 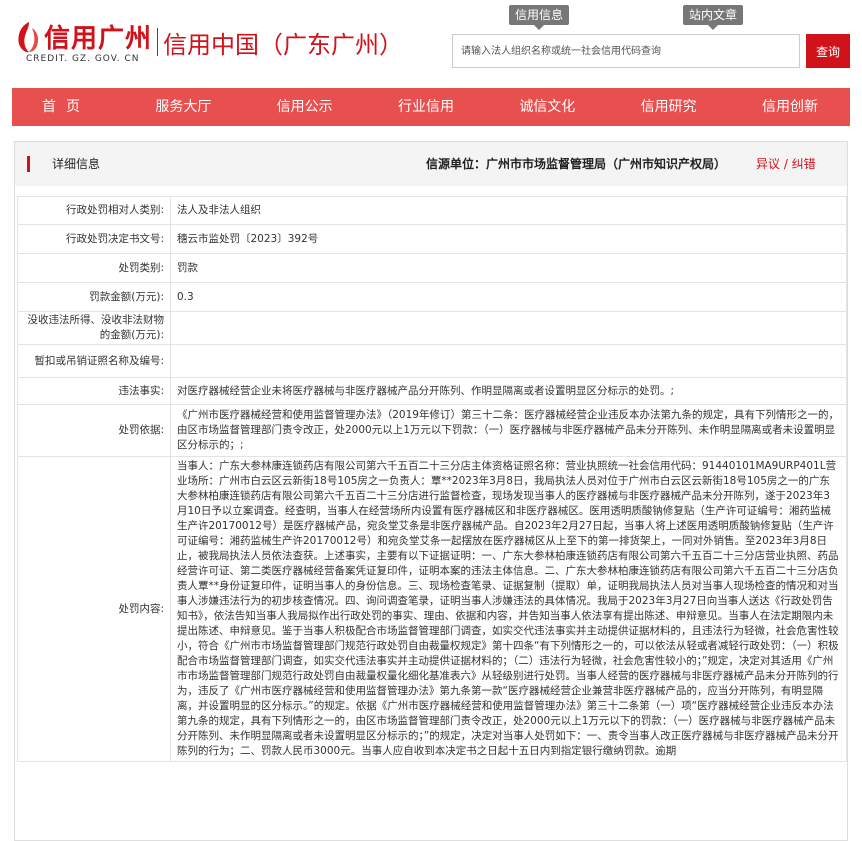 What do you see at coordinates (94, 430) in the screenshot?
I see `row-label: 处罚依据:` at bounding box center [94, 430].